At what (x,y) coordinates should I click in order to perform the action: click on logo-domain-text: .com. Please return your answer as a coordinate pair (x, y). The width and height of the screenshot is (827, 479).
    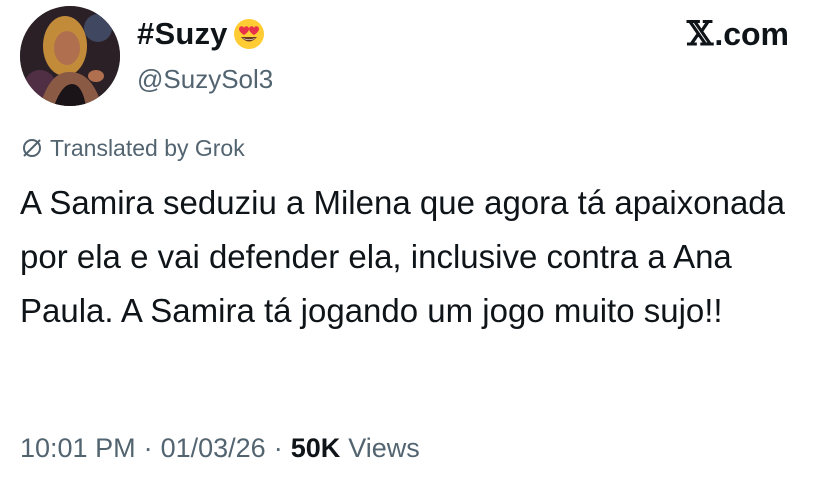
    Looking at the image, I should click on (751, 34).